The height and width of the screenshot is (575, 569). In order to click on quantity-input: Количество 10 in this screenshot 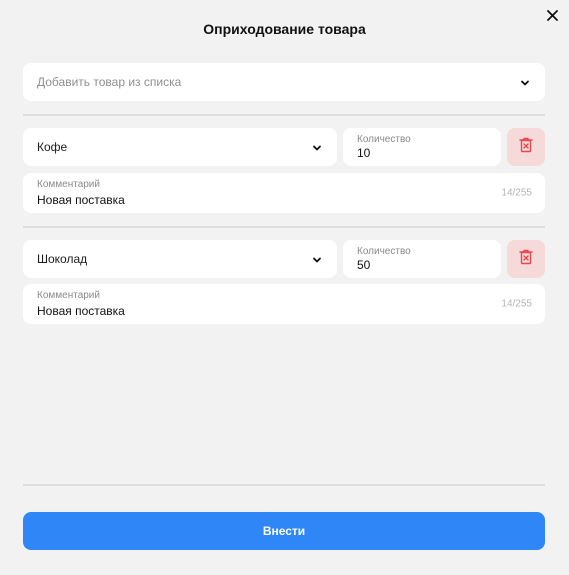, I will do `click(422, 147)`.